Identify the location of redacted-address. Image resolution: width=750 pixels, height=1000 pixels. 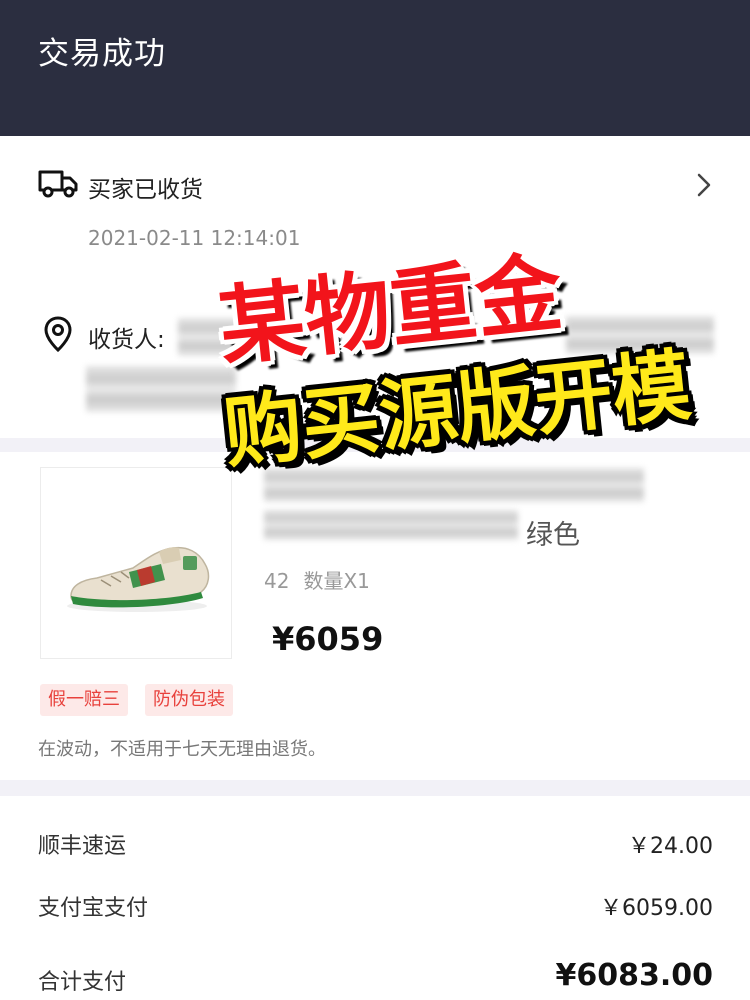
(161, 389).